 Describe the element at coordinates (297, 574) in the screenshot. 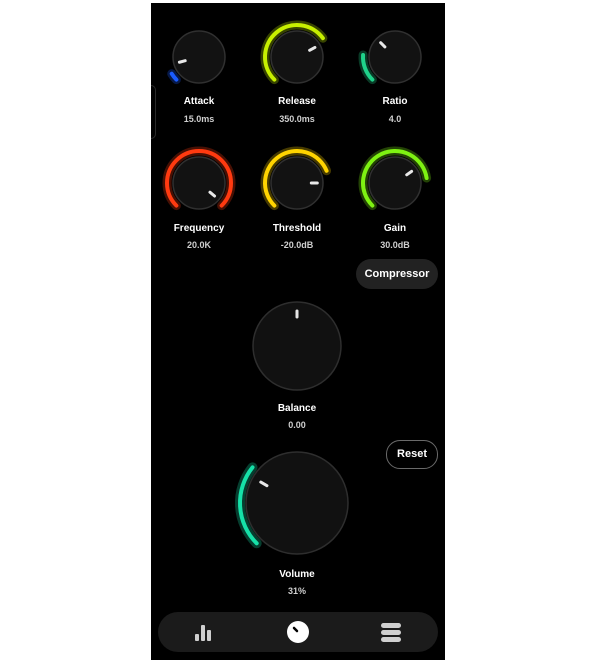

I see `volume-label: Volume` at that location.